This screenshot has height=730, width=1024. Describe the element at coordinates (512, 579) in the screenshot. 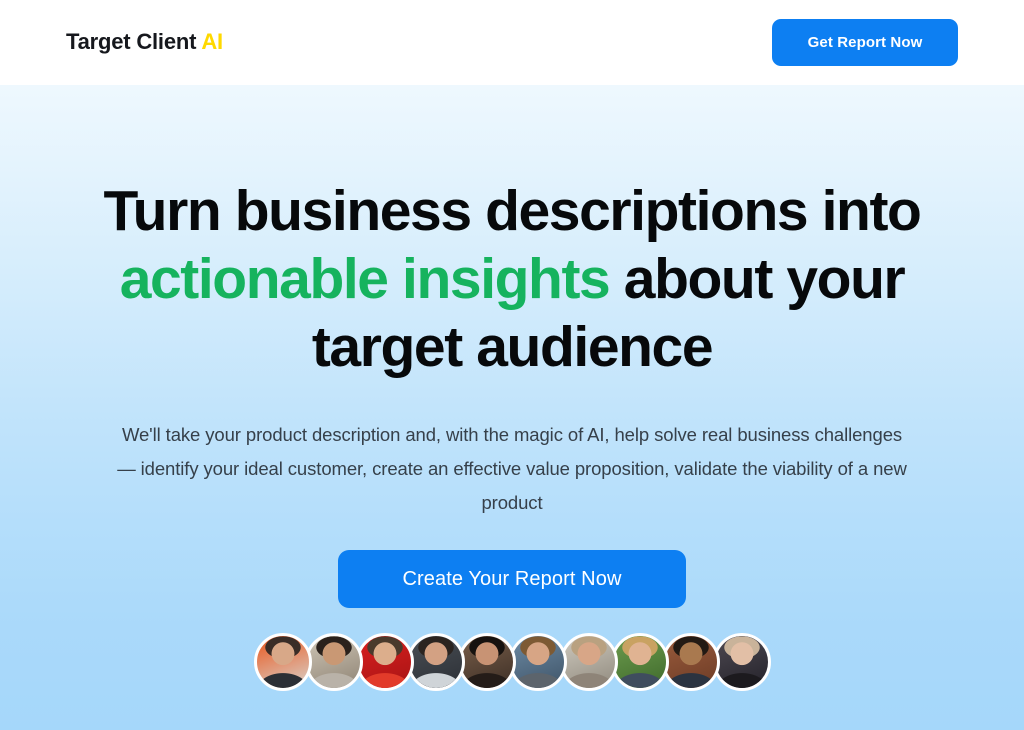

I see `create-report-button: Create Your Report Now` at that location.